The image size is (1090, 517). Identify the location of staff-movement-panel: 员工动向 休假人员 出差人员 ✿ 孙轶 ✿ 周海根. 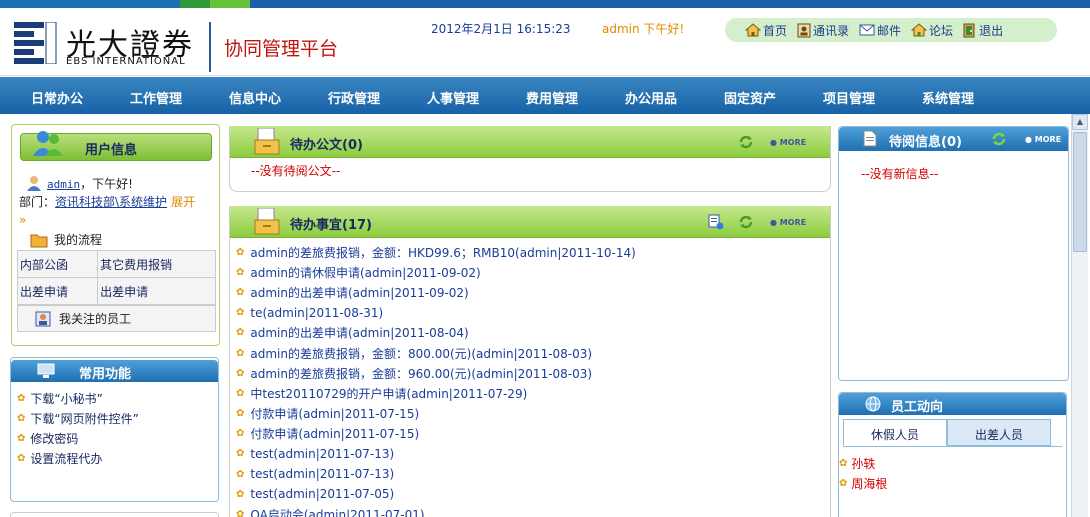
(952, 454).